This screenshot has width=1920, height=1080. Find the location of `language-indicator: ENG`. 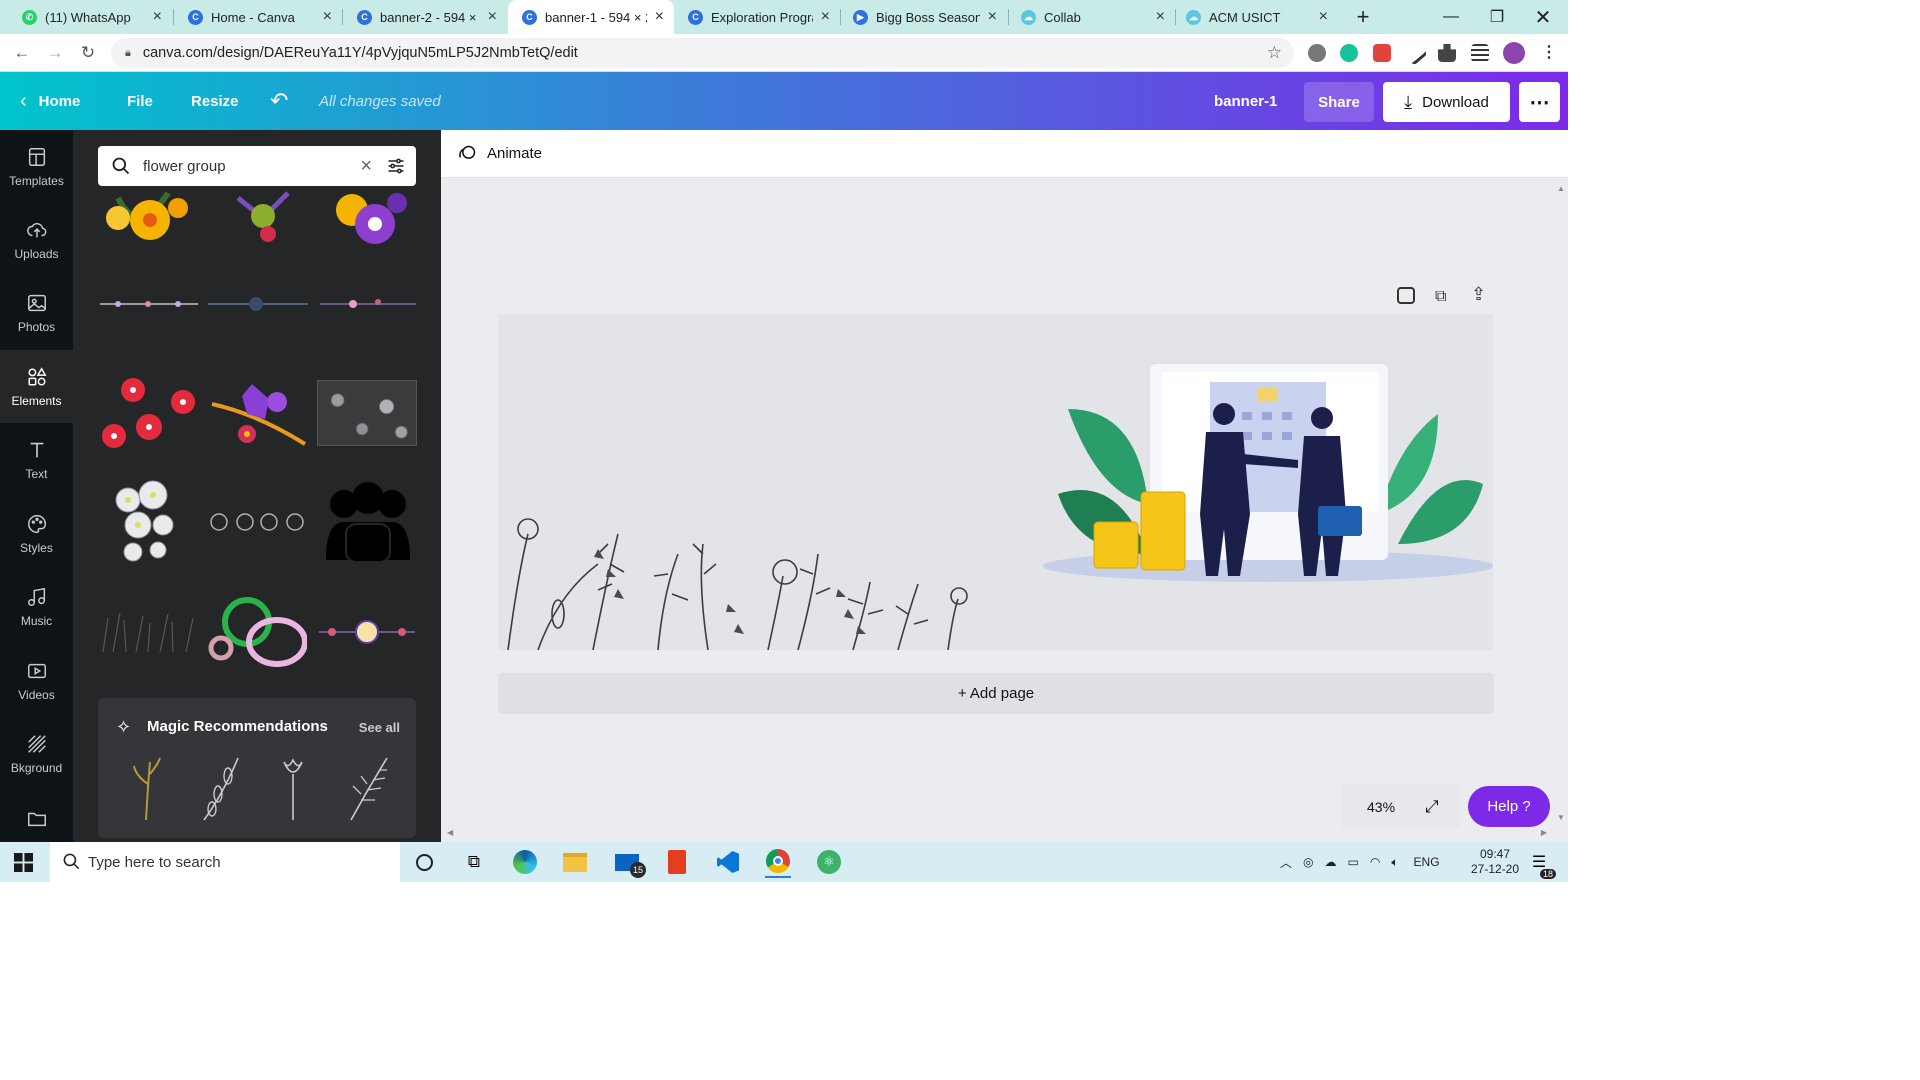

language-indicator: ENG is located at coordinates (1427, 862).